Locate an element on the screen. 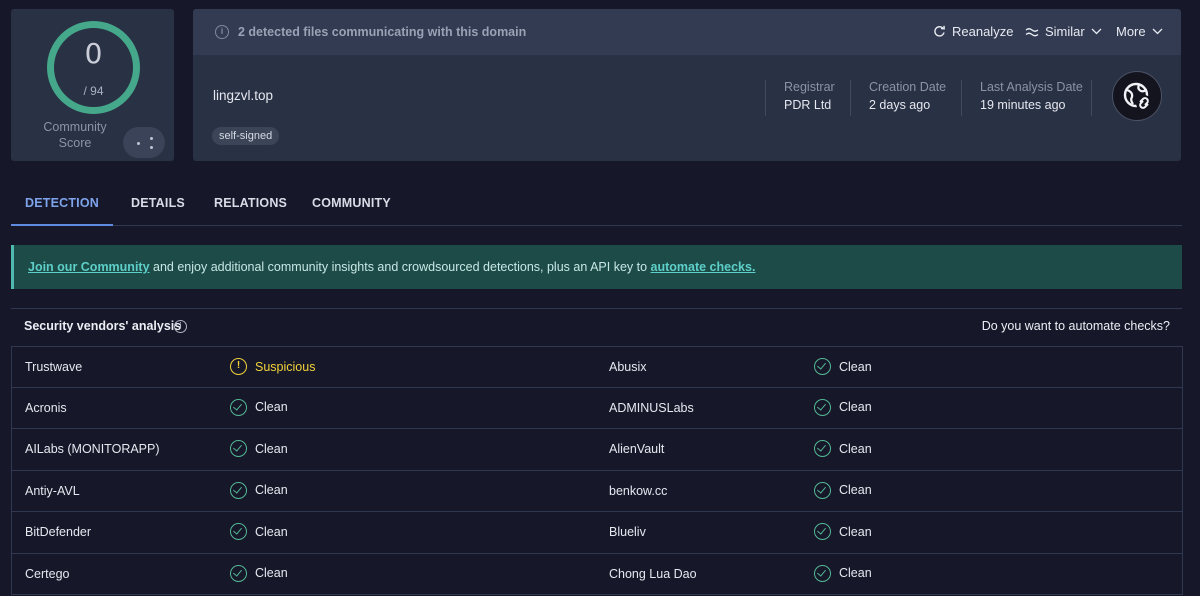 The width and height of the screenshot is (1200, 596). registrar-label: Registrar is located at coordinates (809, 87).